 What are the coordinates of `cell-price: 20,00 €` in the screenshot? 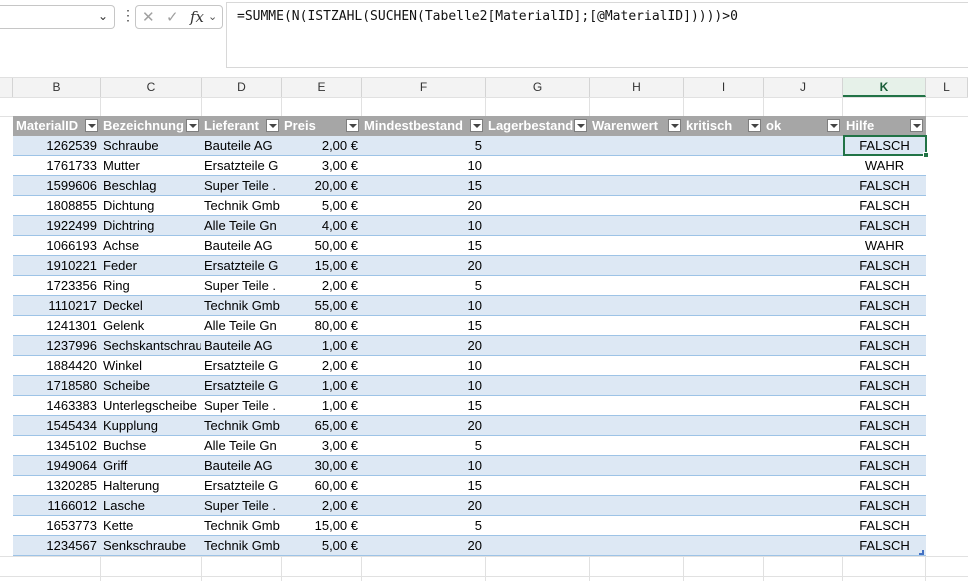 It's located at (321, 186).